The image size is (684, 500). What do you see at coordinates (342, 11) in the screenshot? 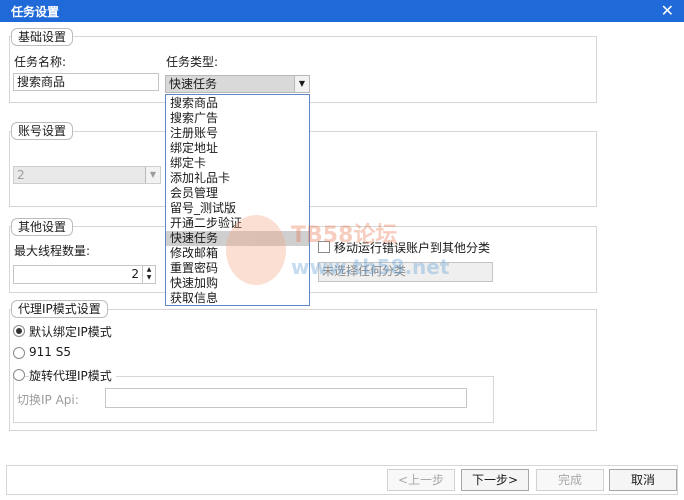
I see `title-bar: 任务设置 ✕` at bounding box center [342, 11].